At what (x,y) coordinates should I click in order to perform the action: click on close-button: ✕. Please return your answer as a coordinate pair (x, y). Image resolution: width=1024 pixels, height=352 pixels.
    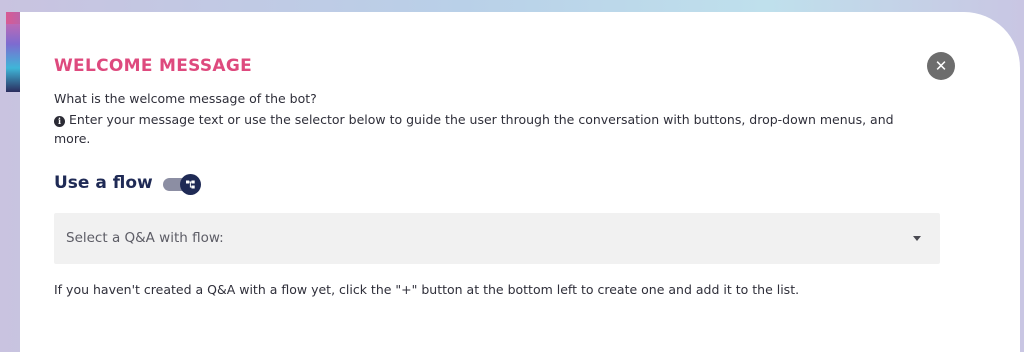
    Looking at the image, I should click on (941, 66).